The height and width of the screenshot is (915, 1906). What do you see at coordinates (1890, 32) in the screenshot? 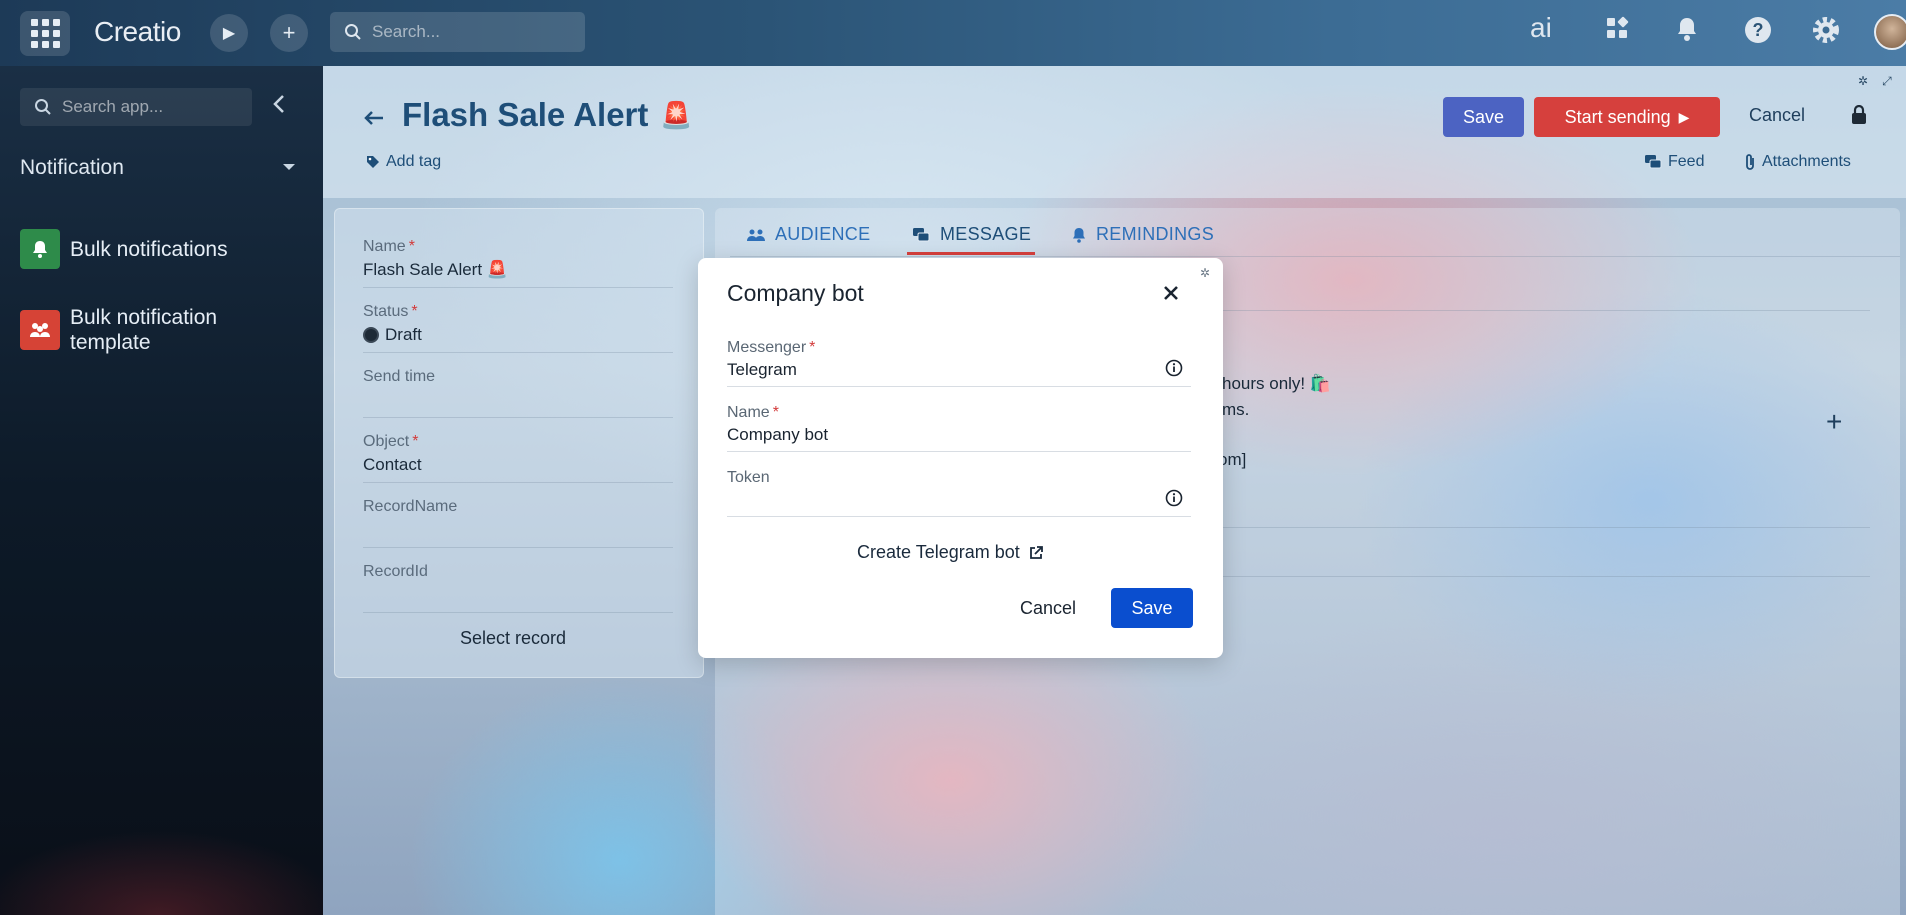
I see `avatar` at bounding box center [1890, 32].